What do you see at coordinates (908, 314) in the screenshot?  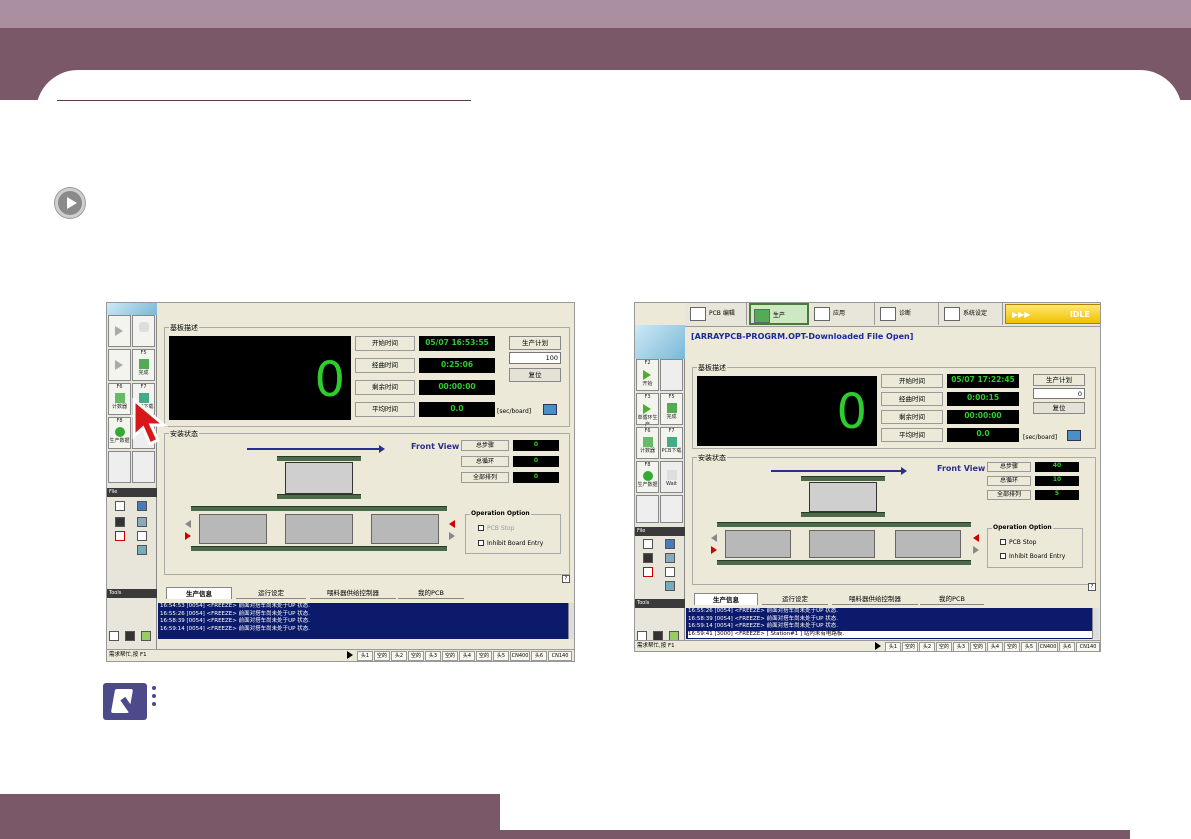 I see `diagnosis-tab: 诊断` at bounding box center [908, 314].